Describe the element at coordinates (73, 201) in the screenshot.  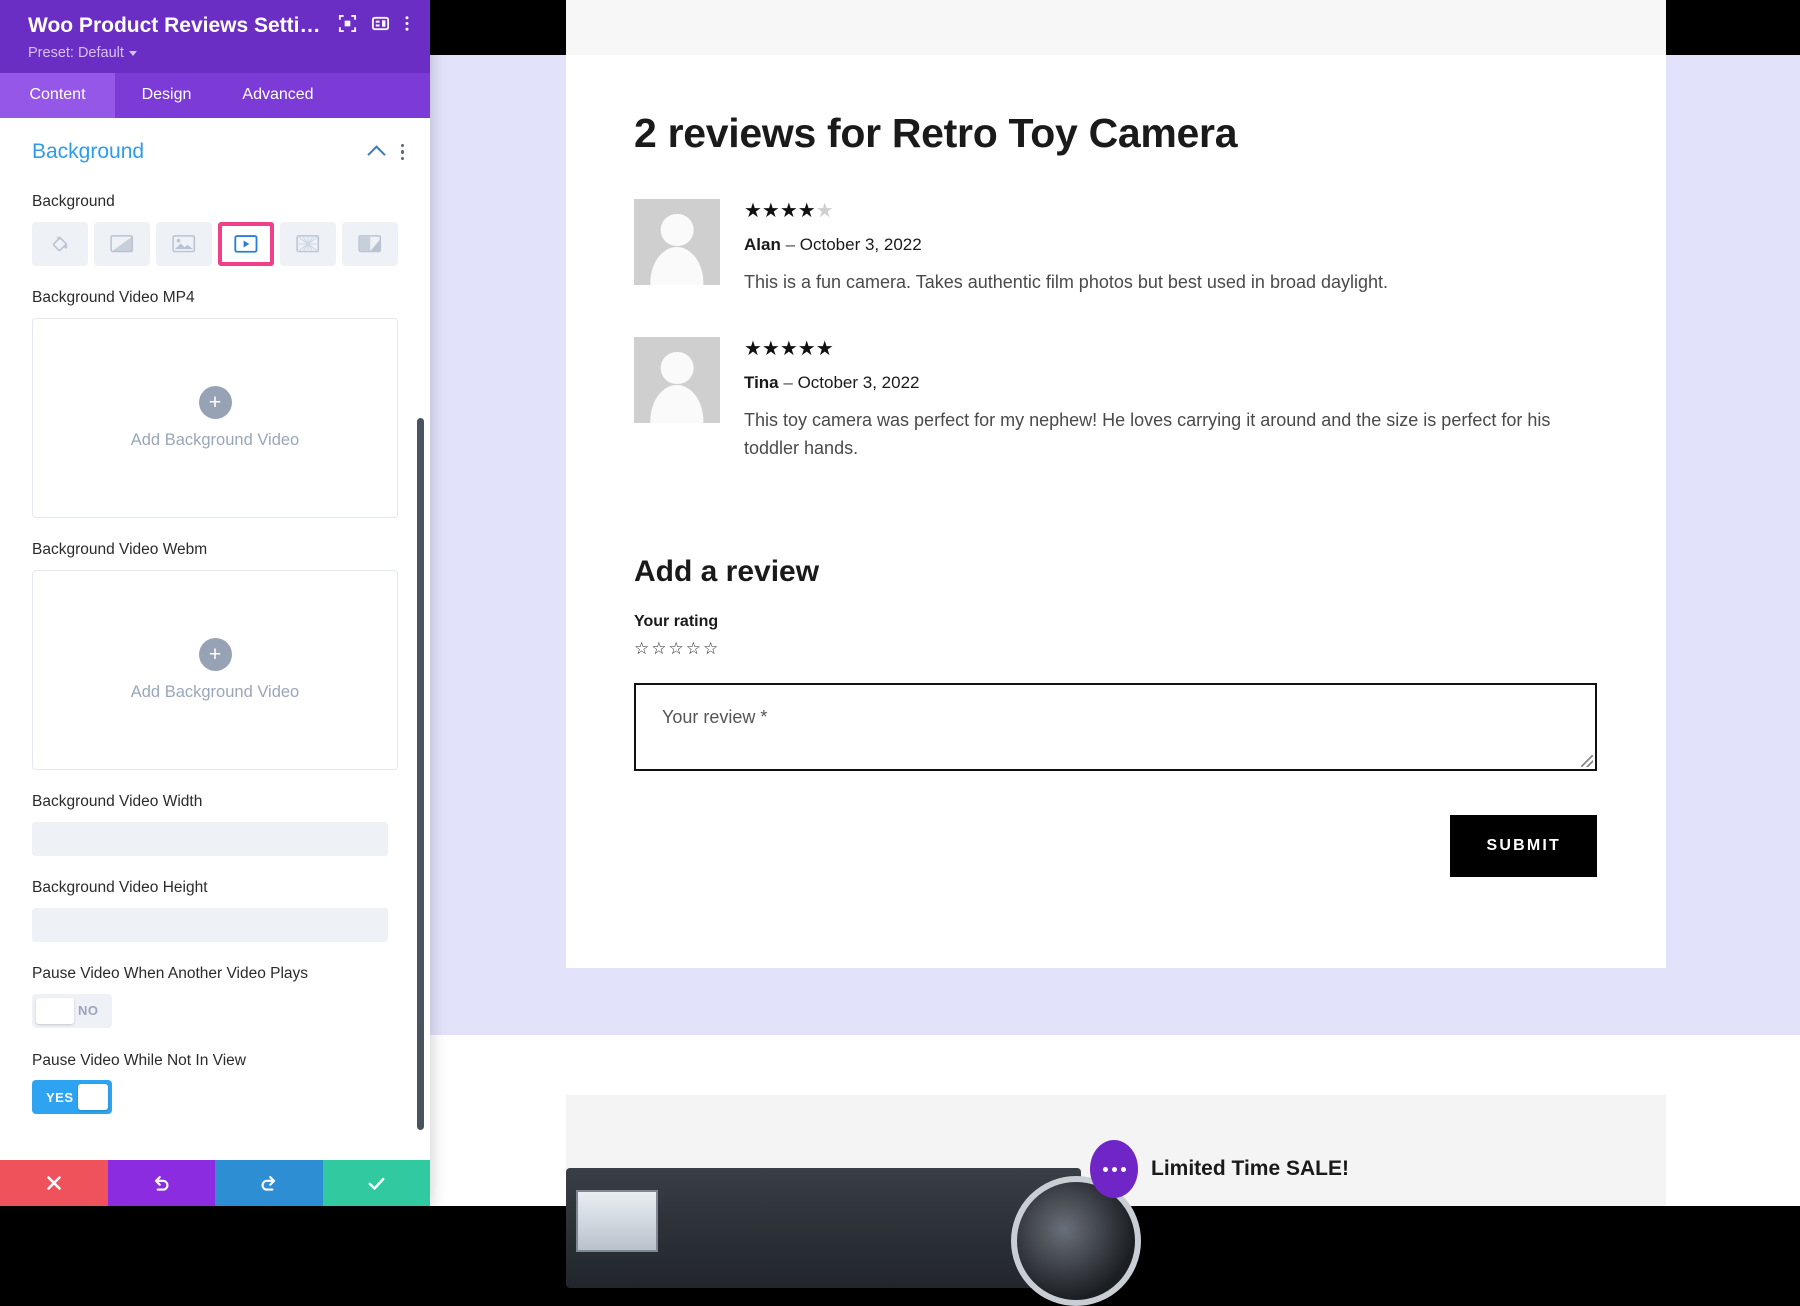
I see `background-field-label: Background` at that location.